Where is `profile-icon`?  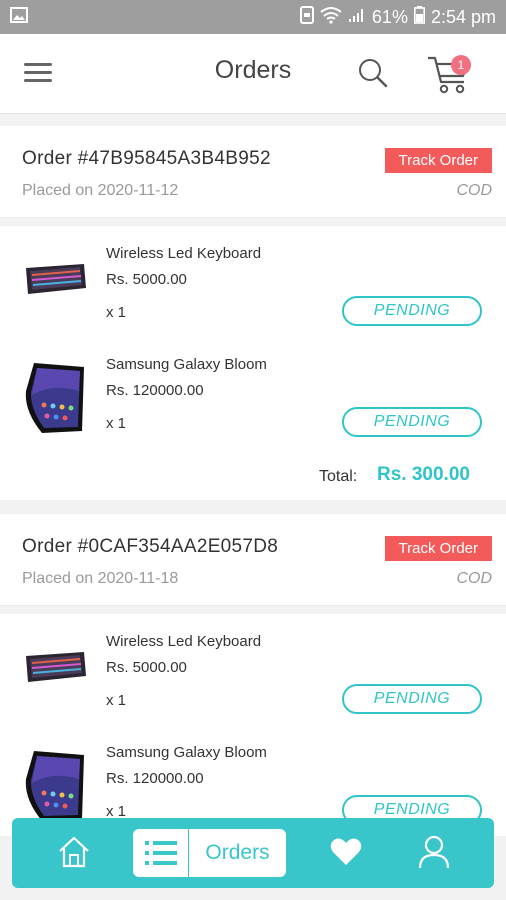 profile-icon is located at coordinates (434, 852).